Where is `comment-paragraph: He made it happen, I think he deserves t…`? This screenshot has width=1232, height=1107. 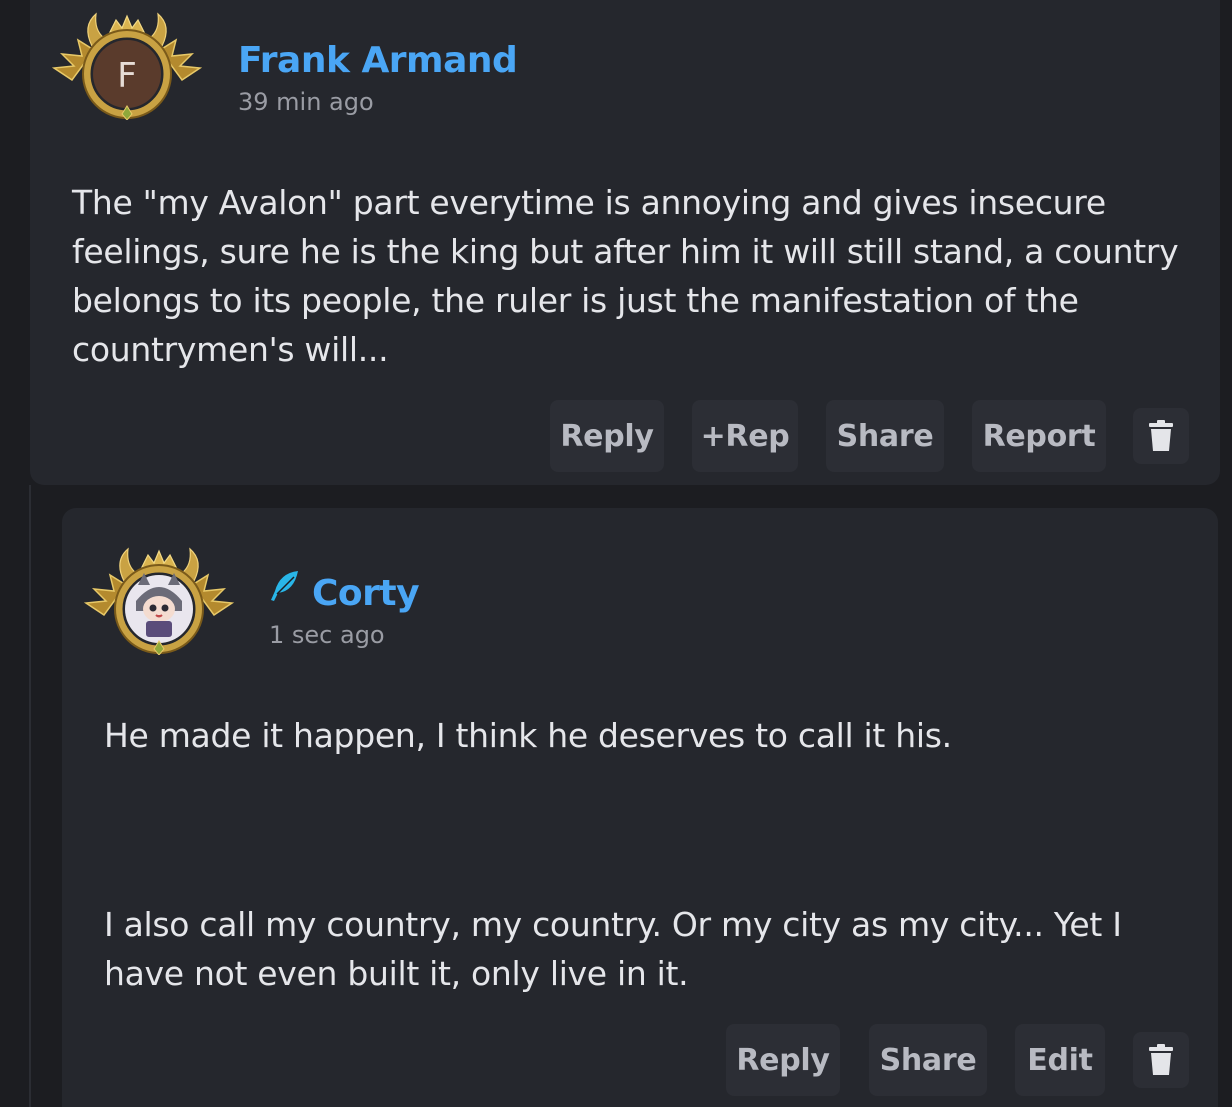
comment-paragraph: He made it happen, I think he deserves t… is located at coordinates (528, 735).